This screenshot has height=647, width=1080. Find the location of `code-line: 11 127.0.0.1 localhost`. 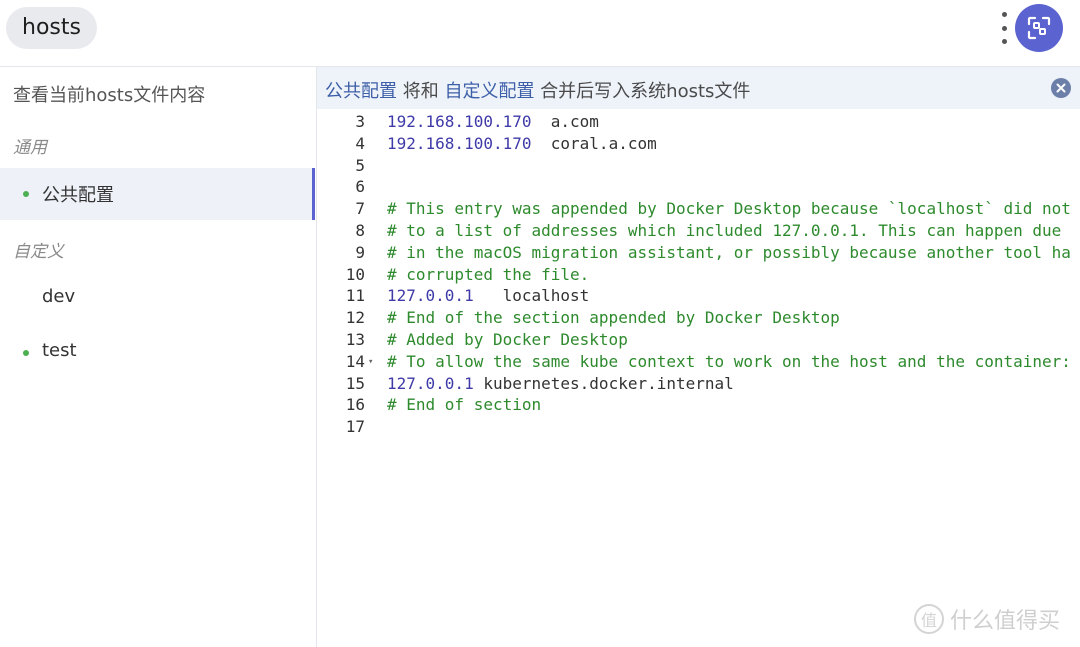

code-line: 11 127.0.0.1 localhost is located at coordinates (698, 296).